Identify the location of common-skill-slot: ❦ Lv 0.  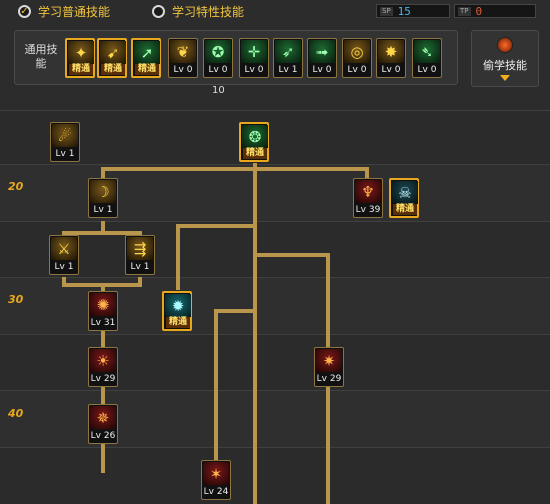
(183, 58).